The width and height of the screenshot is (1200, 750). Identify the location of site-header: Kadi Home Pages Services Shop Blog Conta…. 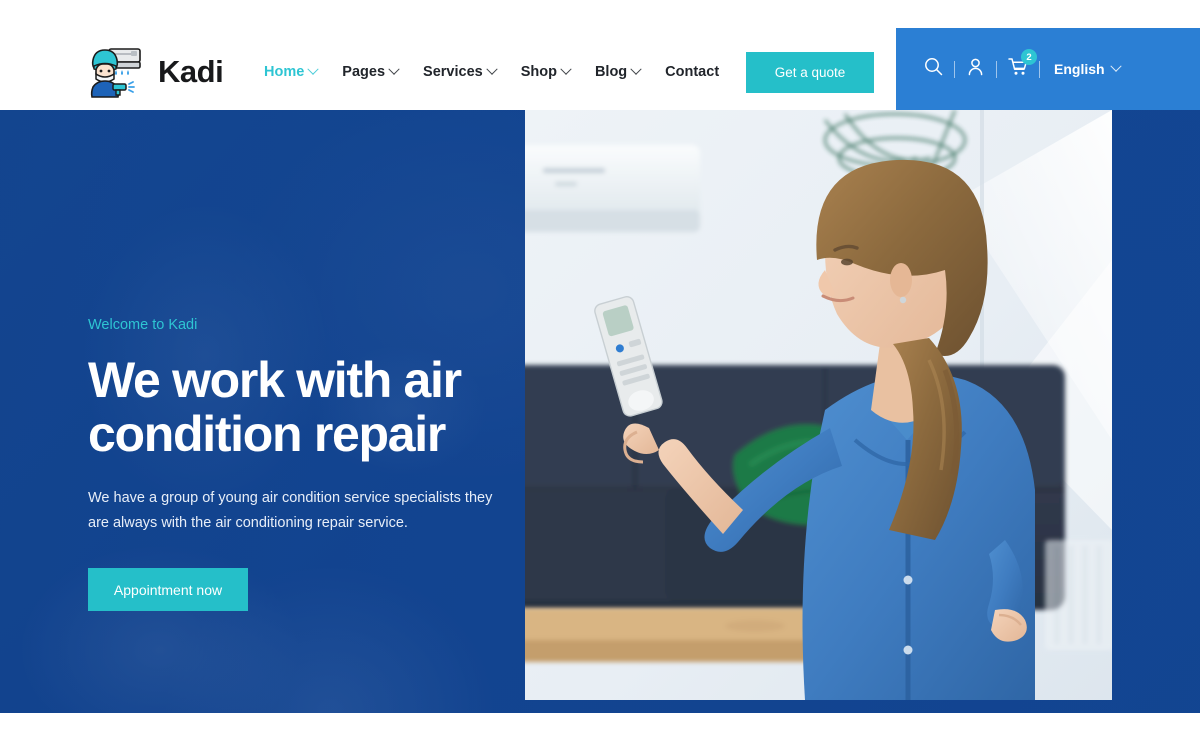
(600, 55).